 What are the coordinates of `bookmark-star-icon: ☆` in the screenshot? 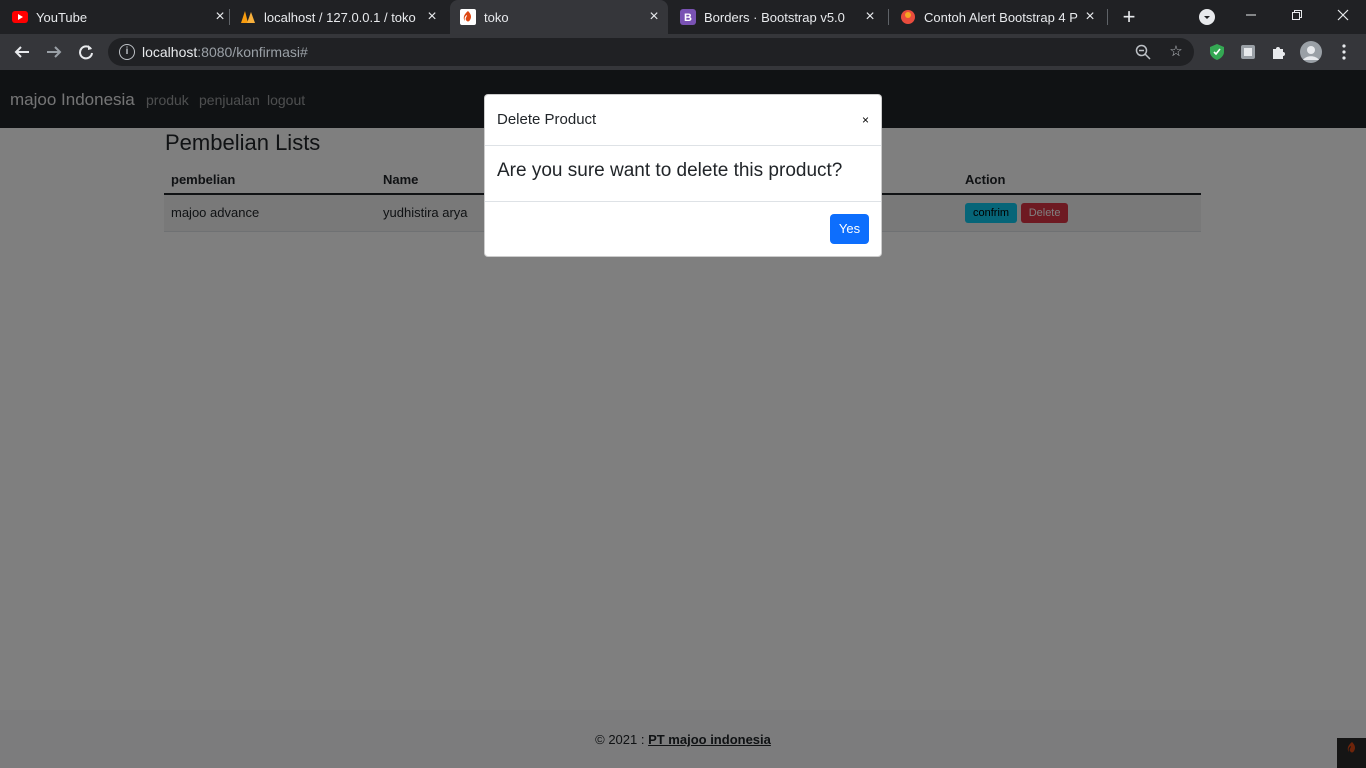 It's located at (1176, 52).